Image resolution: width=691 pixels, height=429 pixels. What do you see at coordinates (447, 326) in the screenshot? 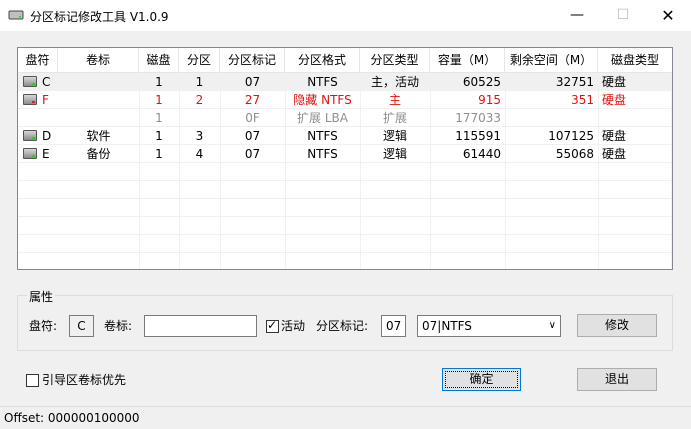
I see `filesystem-select-value: 07|NTFS` at bounding box center [447, 326].